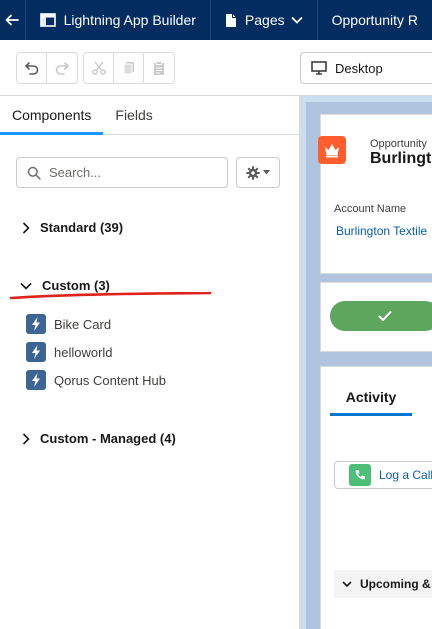 This screenshot has width=432, height=629. I want to click on search-icon, so click(34, 173).